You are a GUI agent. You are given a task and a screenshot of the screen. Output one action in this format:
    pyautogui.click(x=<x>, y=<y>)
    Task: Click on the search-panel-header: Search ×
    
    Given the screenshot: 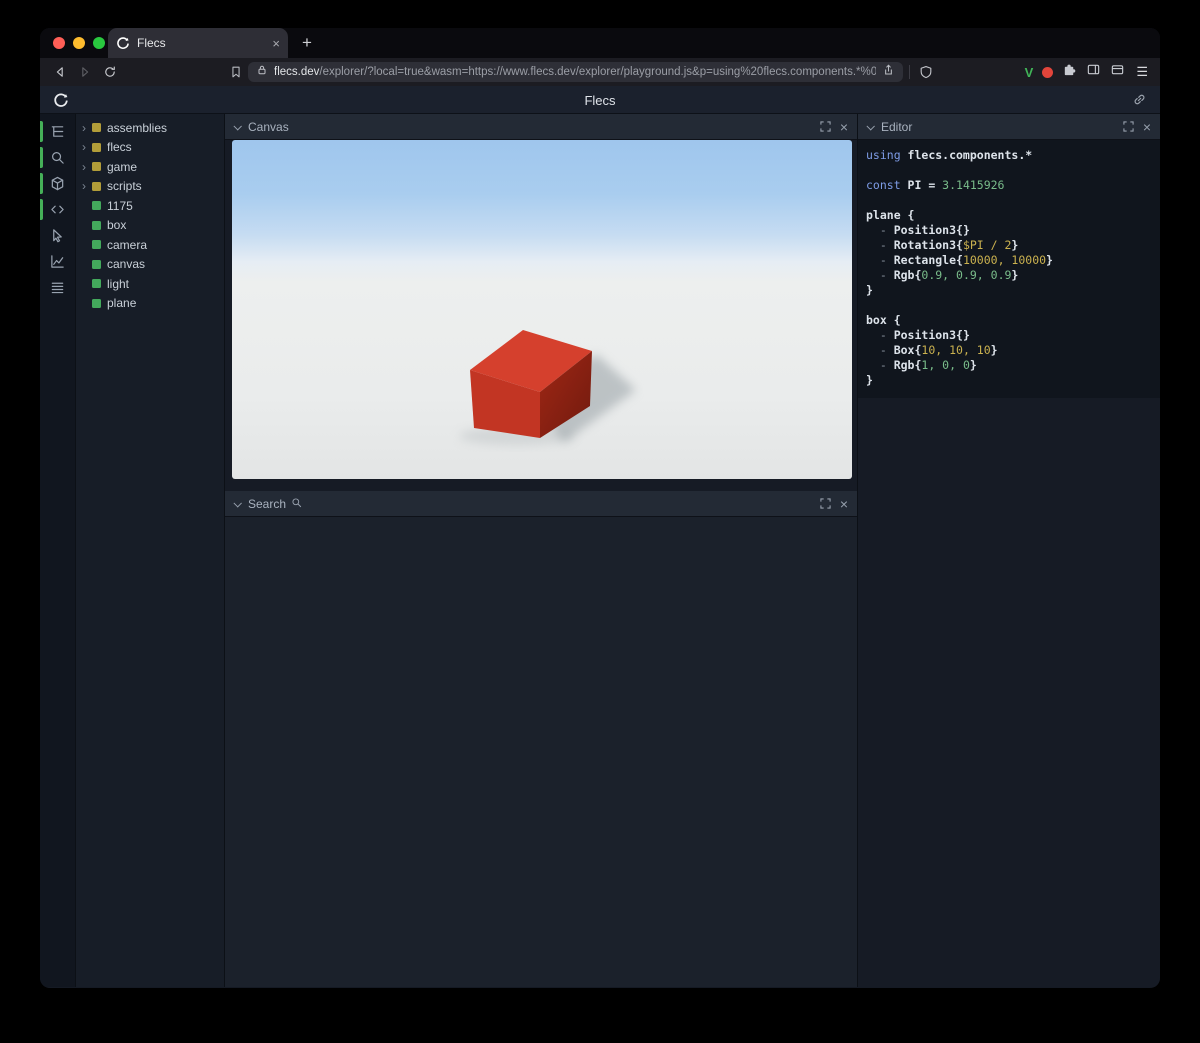 What is the action you would take?
    pyautogui.click(x=541, y=504)
    